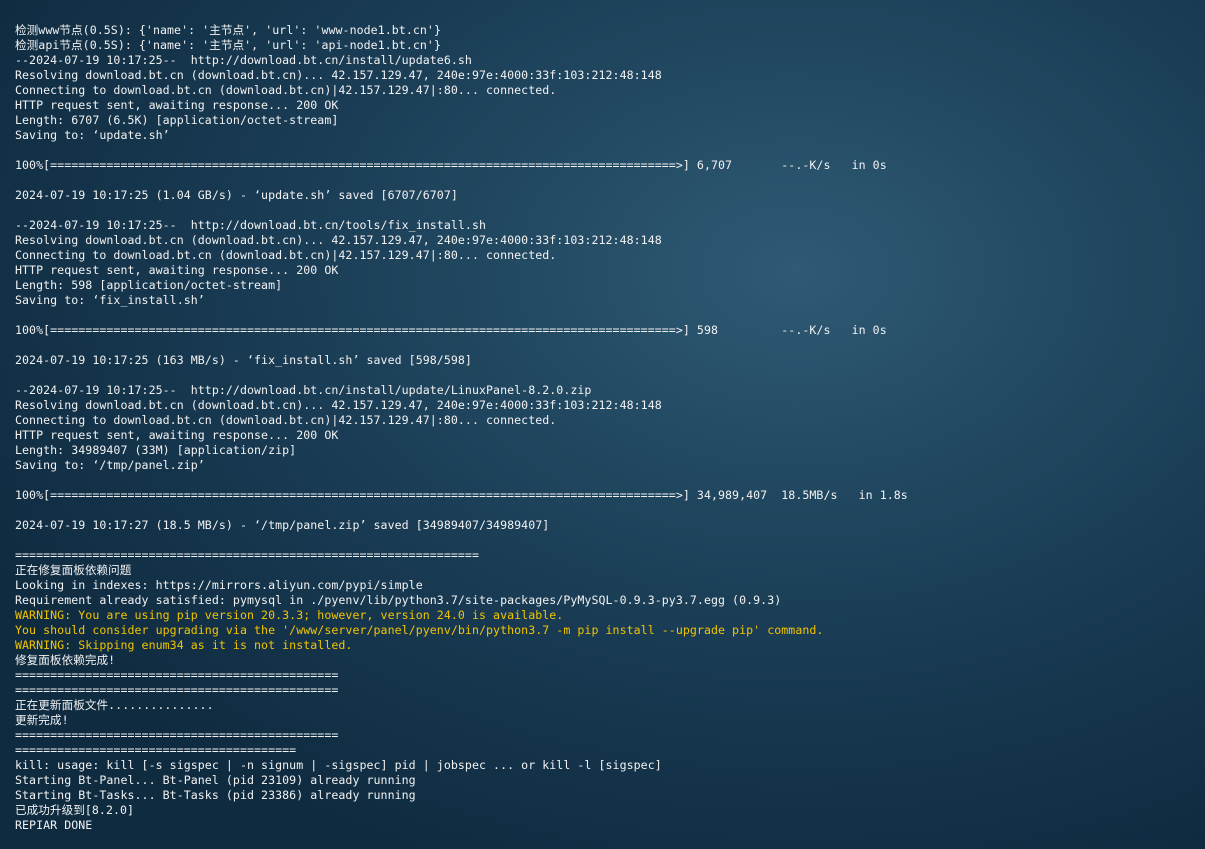 The width and height of the screenshot is (1205, 849). I want to click on terminal-line: Saving to: ‘fix_install.sh’, so click(110, 300).